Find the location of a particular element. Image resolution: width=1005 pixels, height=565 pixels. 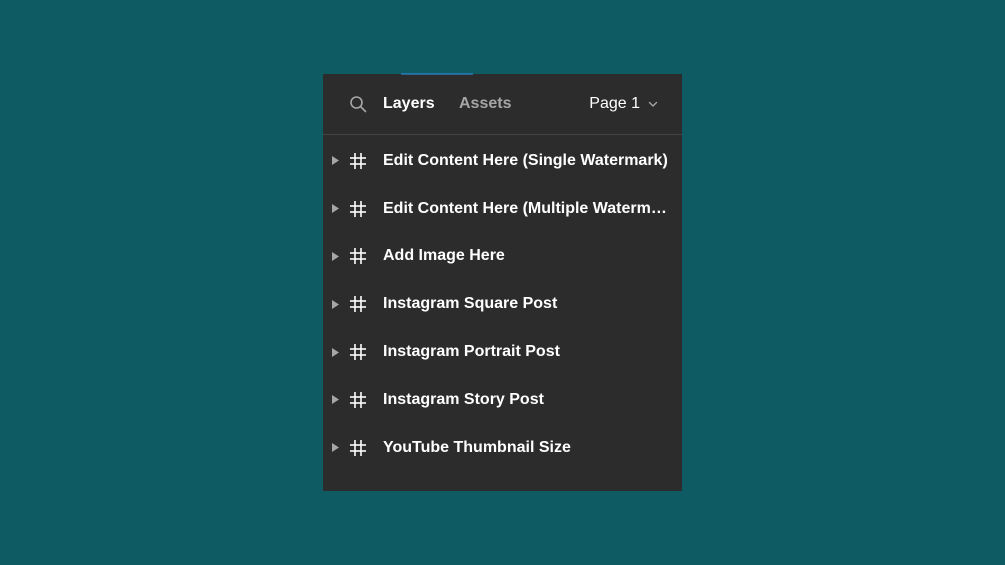

layer-row: Edit Content Here (Single Watermark) is located at coordinates (502, 161).